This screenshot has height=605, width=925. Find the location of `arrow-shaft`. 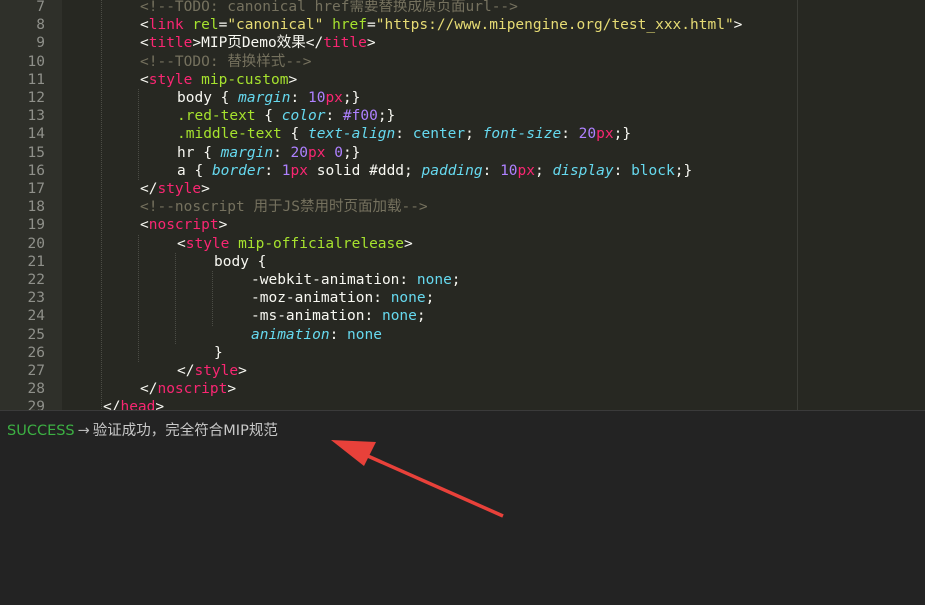

arrow-shaft is located at coordinates (427, 482).